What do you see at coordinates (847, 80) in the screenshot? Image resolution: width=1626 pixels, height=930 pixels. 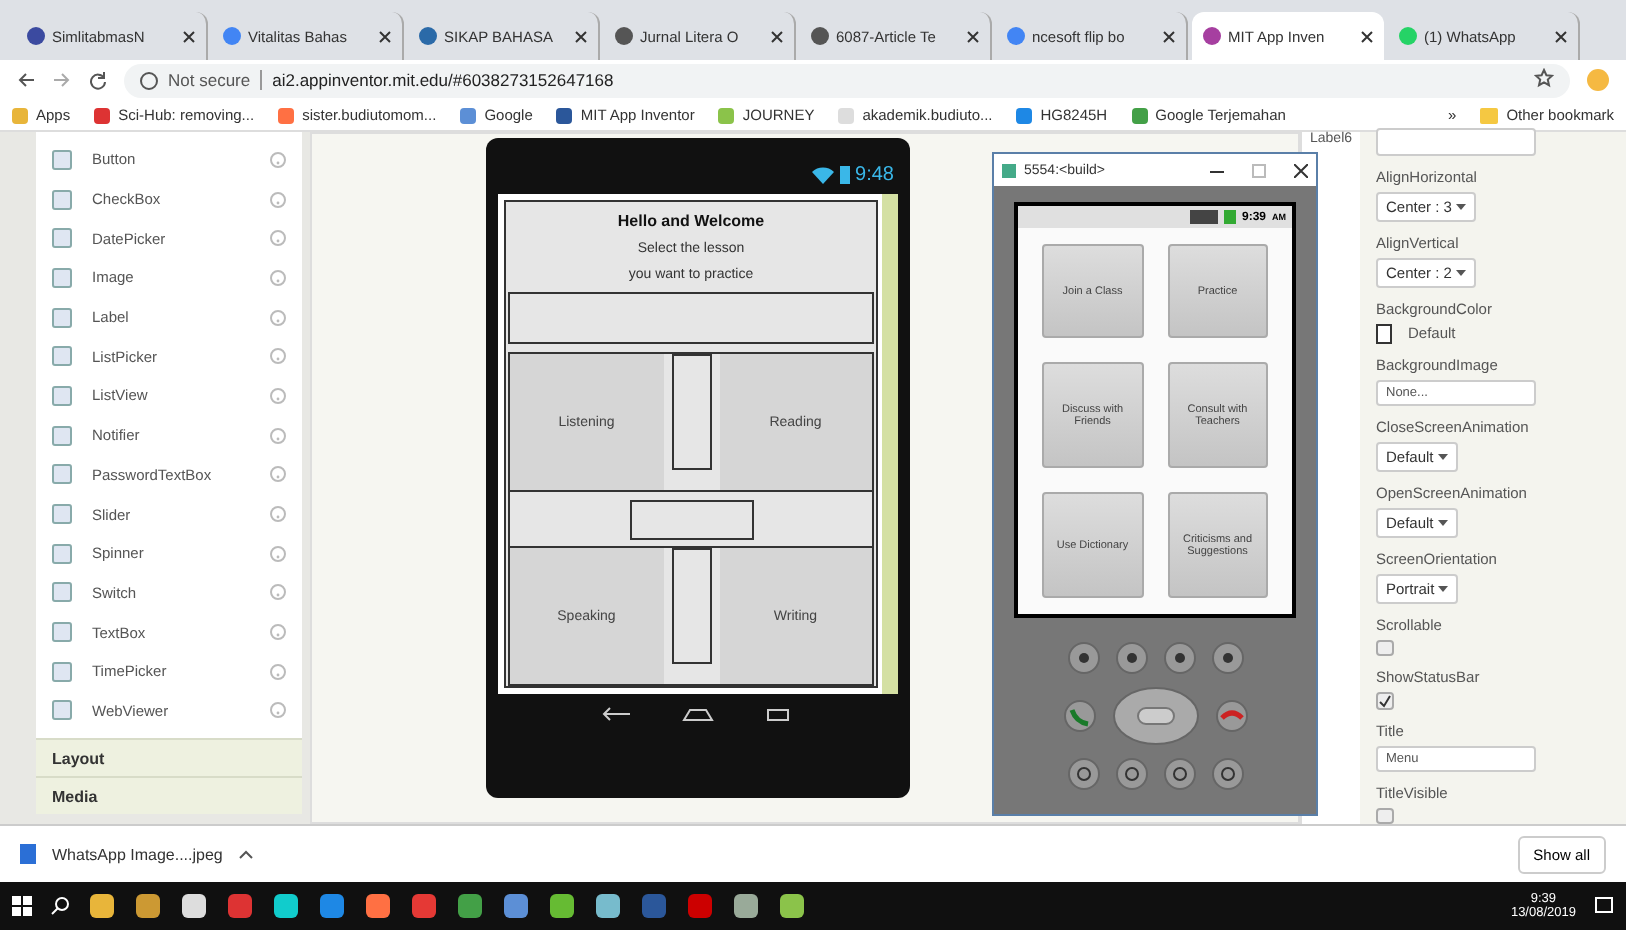 I see `address-bar: Not secure ai2.appinventor.mit.edu/#6038273152647168` at bounding box center [847, 80].